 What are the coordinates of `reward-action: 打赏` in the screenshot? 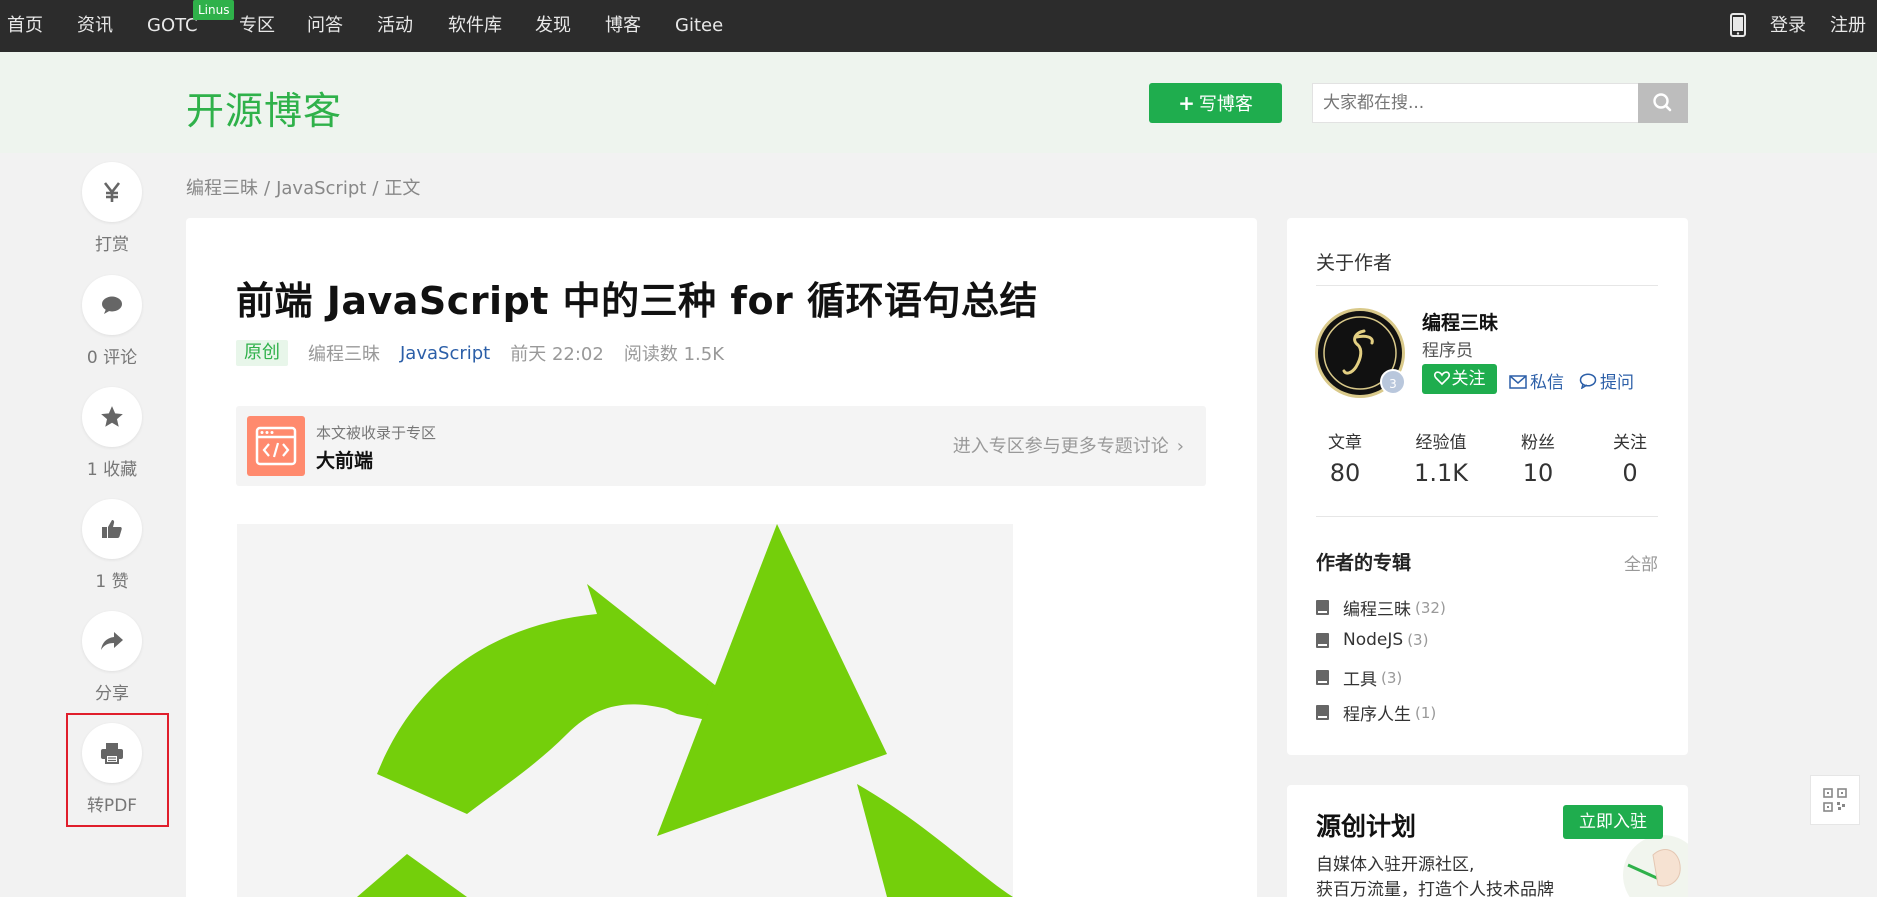 It's located at (112, 208).